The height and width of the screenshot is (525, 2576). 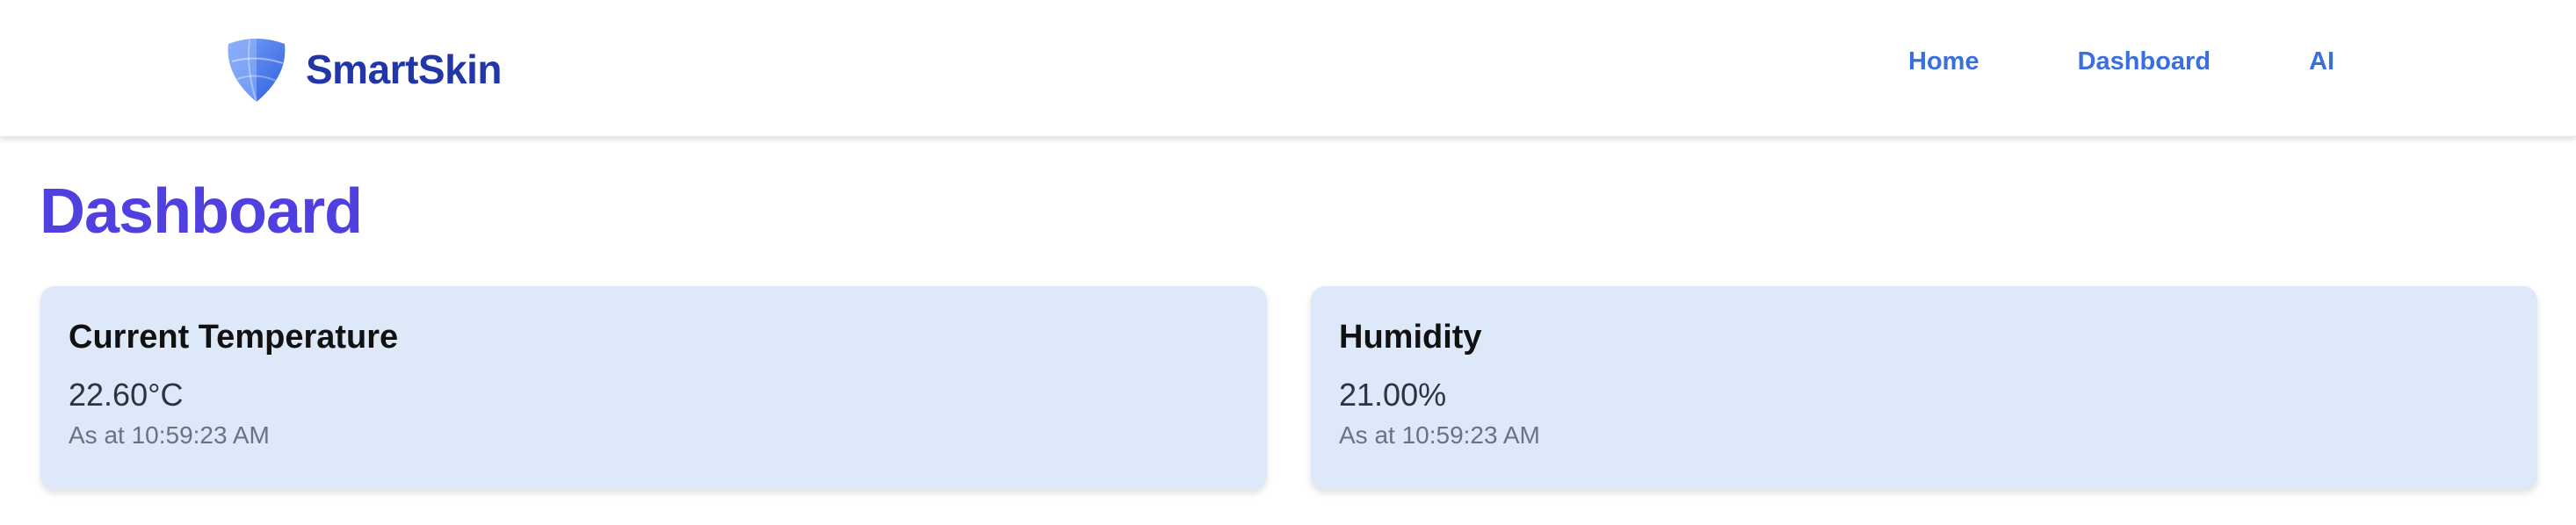 What do you see at coordinates (1393, 394) in the screenshot?
I see `humidity-value: 21.00%` at bounding box center [1393, 394].